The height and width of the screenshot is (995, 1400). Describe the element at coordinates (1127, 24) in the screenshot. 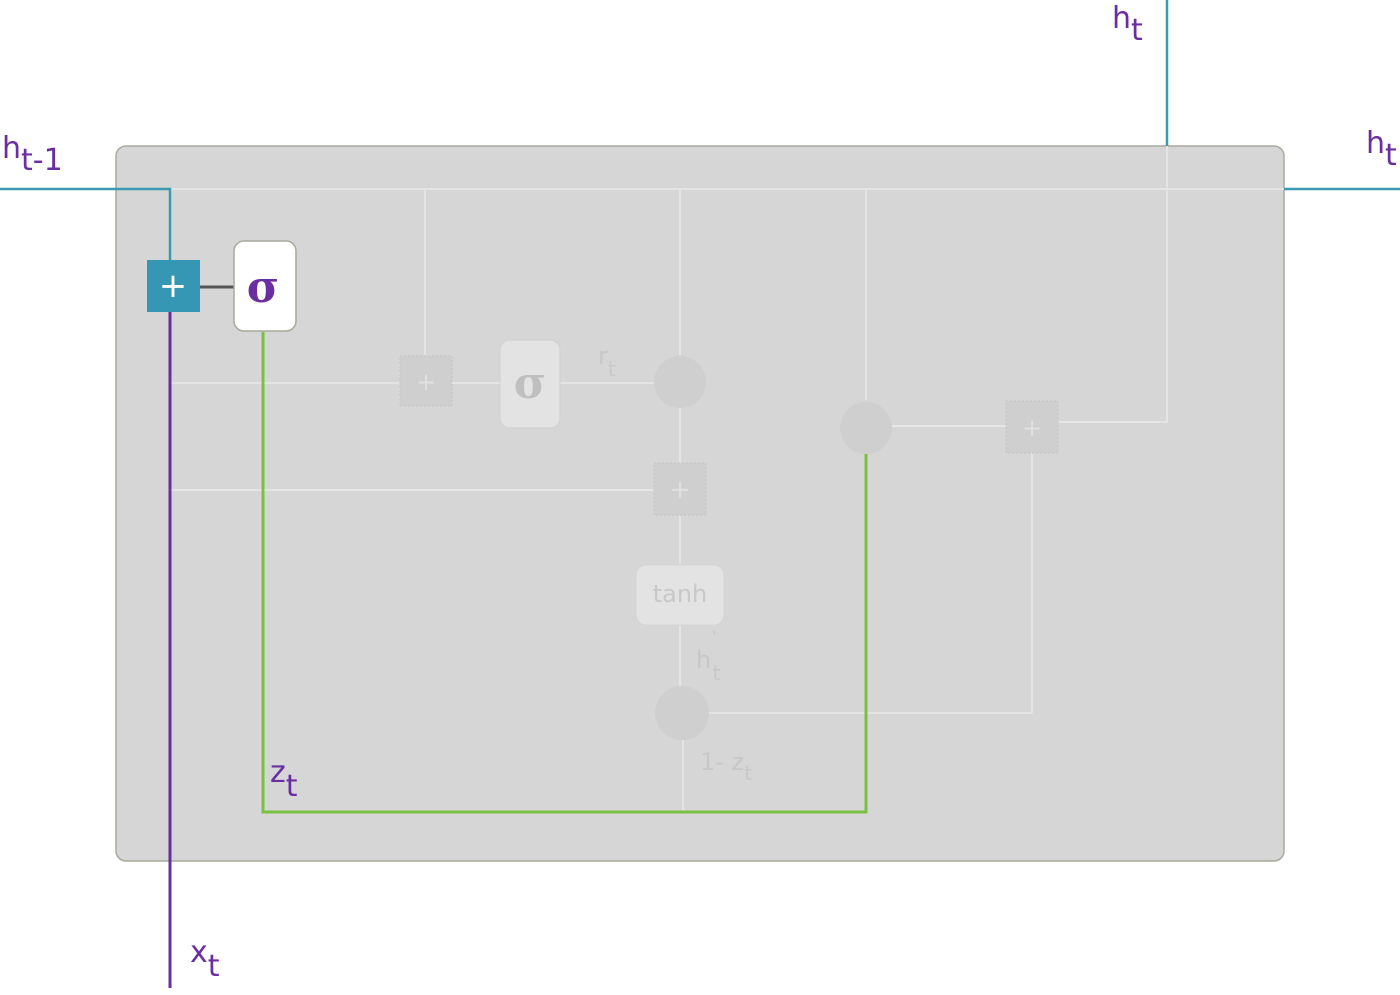

I see `h-out-top-label: ht` at that location.